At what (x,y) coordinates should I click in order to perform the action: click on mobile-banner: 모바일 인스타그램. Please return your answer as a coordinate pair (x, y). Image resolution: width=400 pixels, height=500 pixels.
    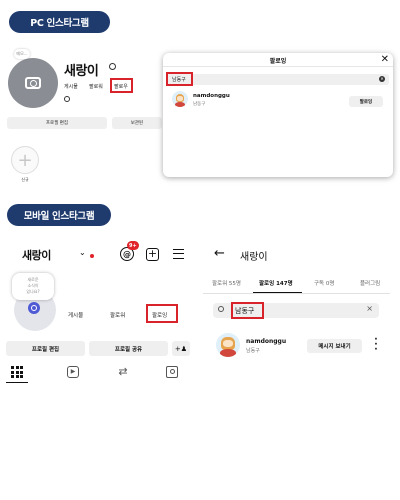
    Looking at the image, I should click on (59, 215).